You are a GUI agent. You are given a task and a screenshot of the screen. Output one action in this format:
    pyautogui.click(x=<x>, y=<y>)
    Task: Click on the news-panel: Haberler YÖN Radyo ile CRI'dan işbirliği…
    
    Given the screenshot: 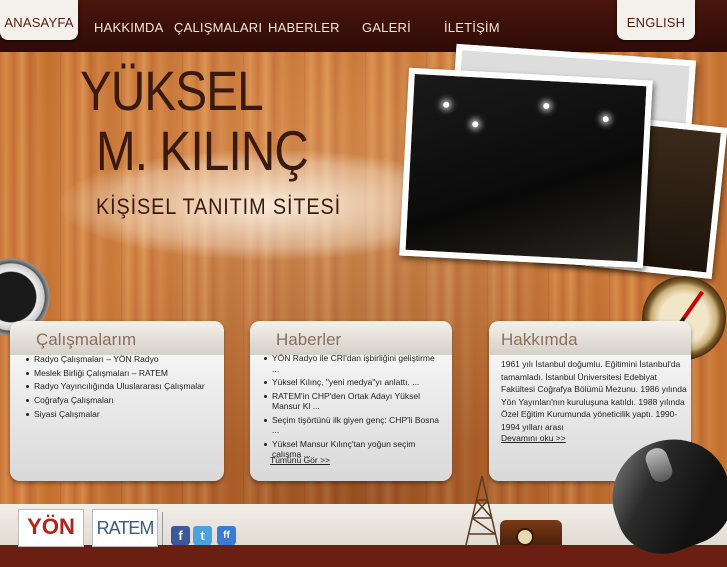 What is the action you would take?
    pyautogui.click(x=351, y=401)
    